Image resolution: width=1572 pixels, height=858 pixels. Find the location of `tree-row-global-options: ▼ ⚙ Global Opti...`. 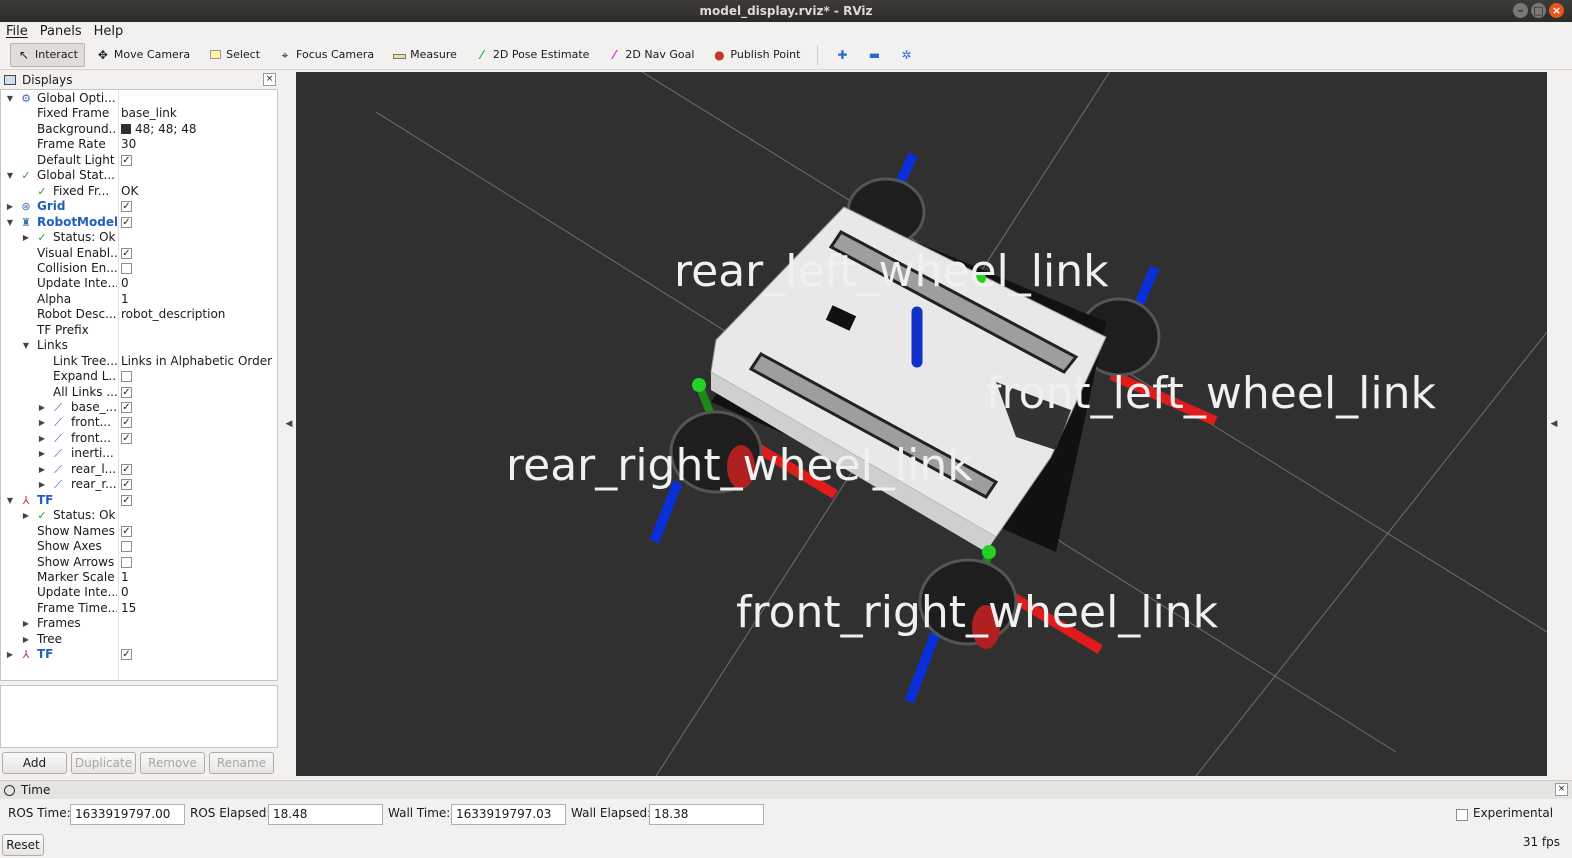

tree-row-global-options: ▼ ⚙ Global Opti... is located at coordinates (139, 99).